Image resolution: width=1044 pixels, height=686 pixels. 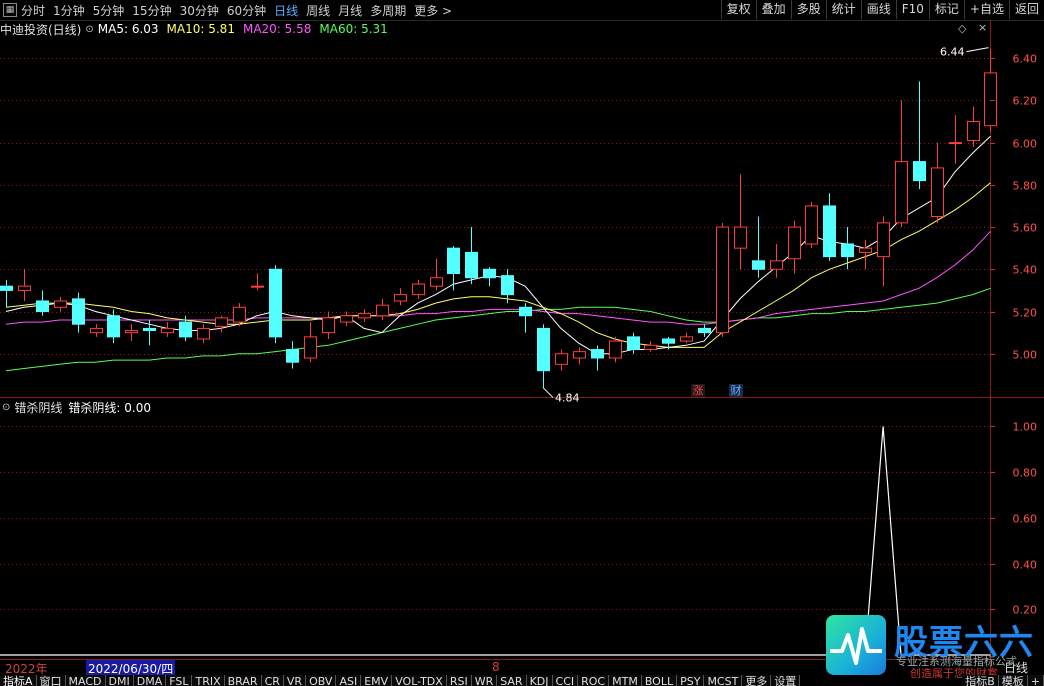 I want to click on indicator-tab-4: DMA, so click(x=150, y=680).